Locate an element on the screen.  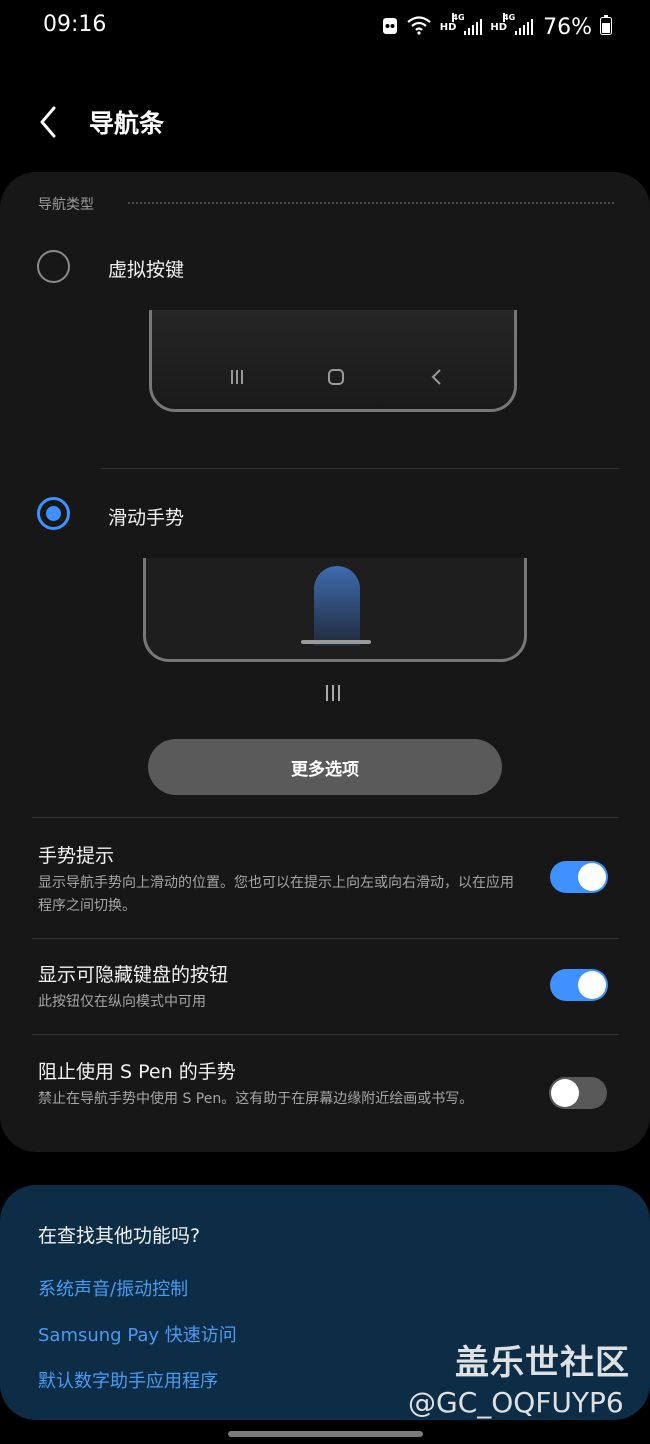
hide-keyboard-button-toggle is located at coordinates (579, 985).